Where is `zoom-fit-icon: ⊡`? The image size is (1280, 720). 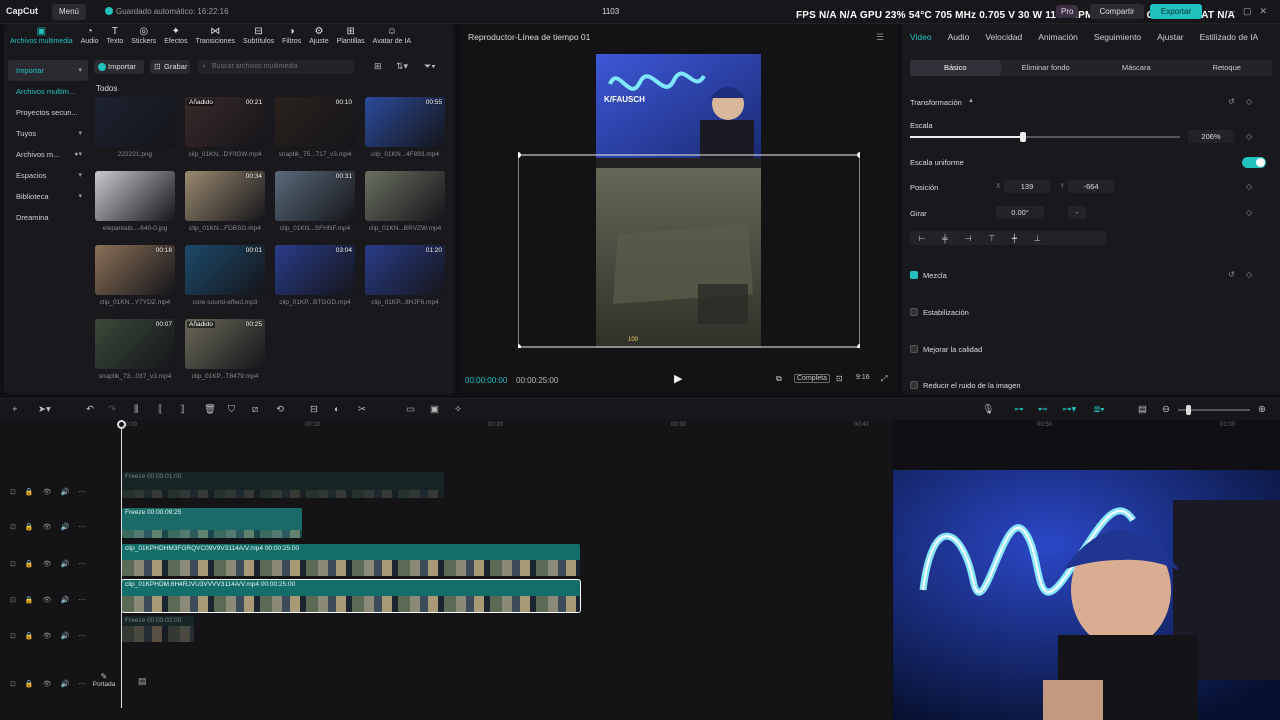 zoom-fit-icon: ⊡ is located at coordinates (839, 378).